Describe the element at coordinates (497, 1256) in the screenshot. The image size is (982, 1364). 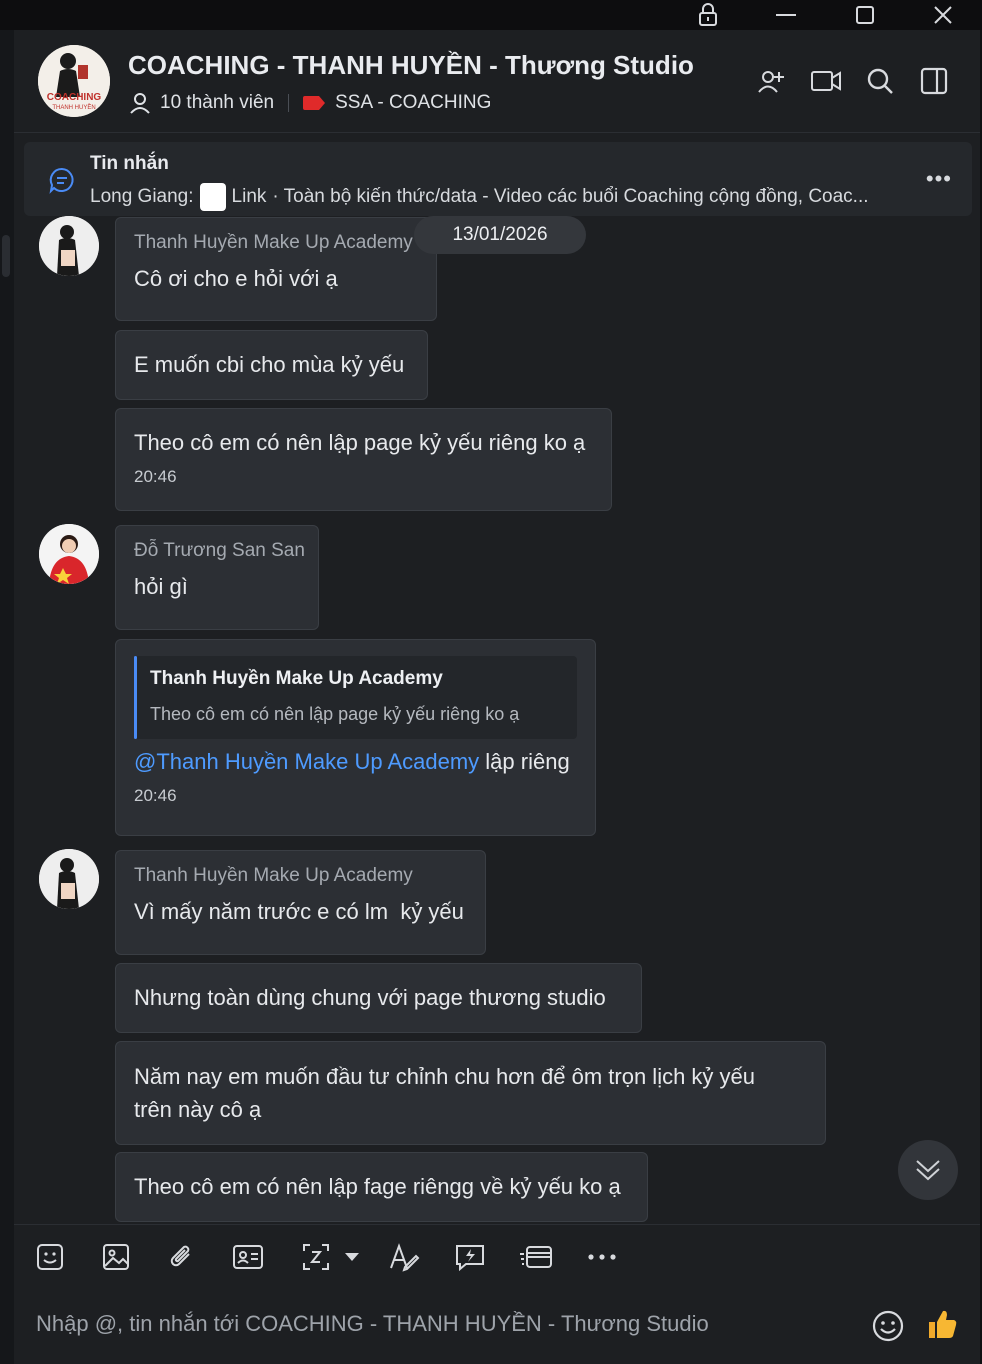
I see `composer-toolbar` at that location.